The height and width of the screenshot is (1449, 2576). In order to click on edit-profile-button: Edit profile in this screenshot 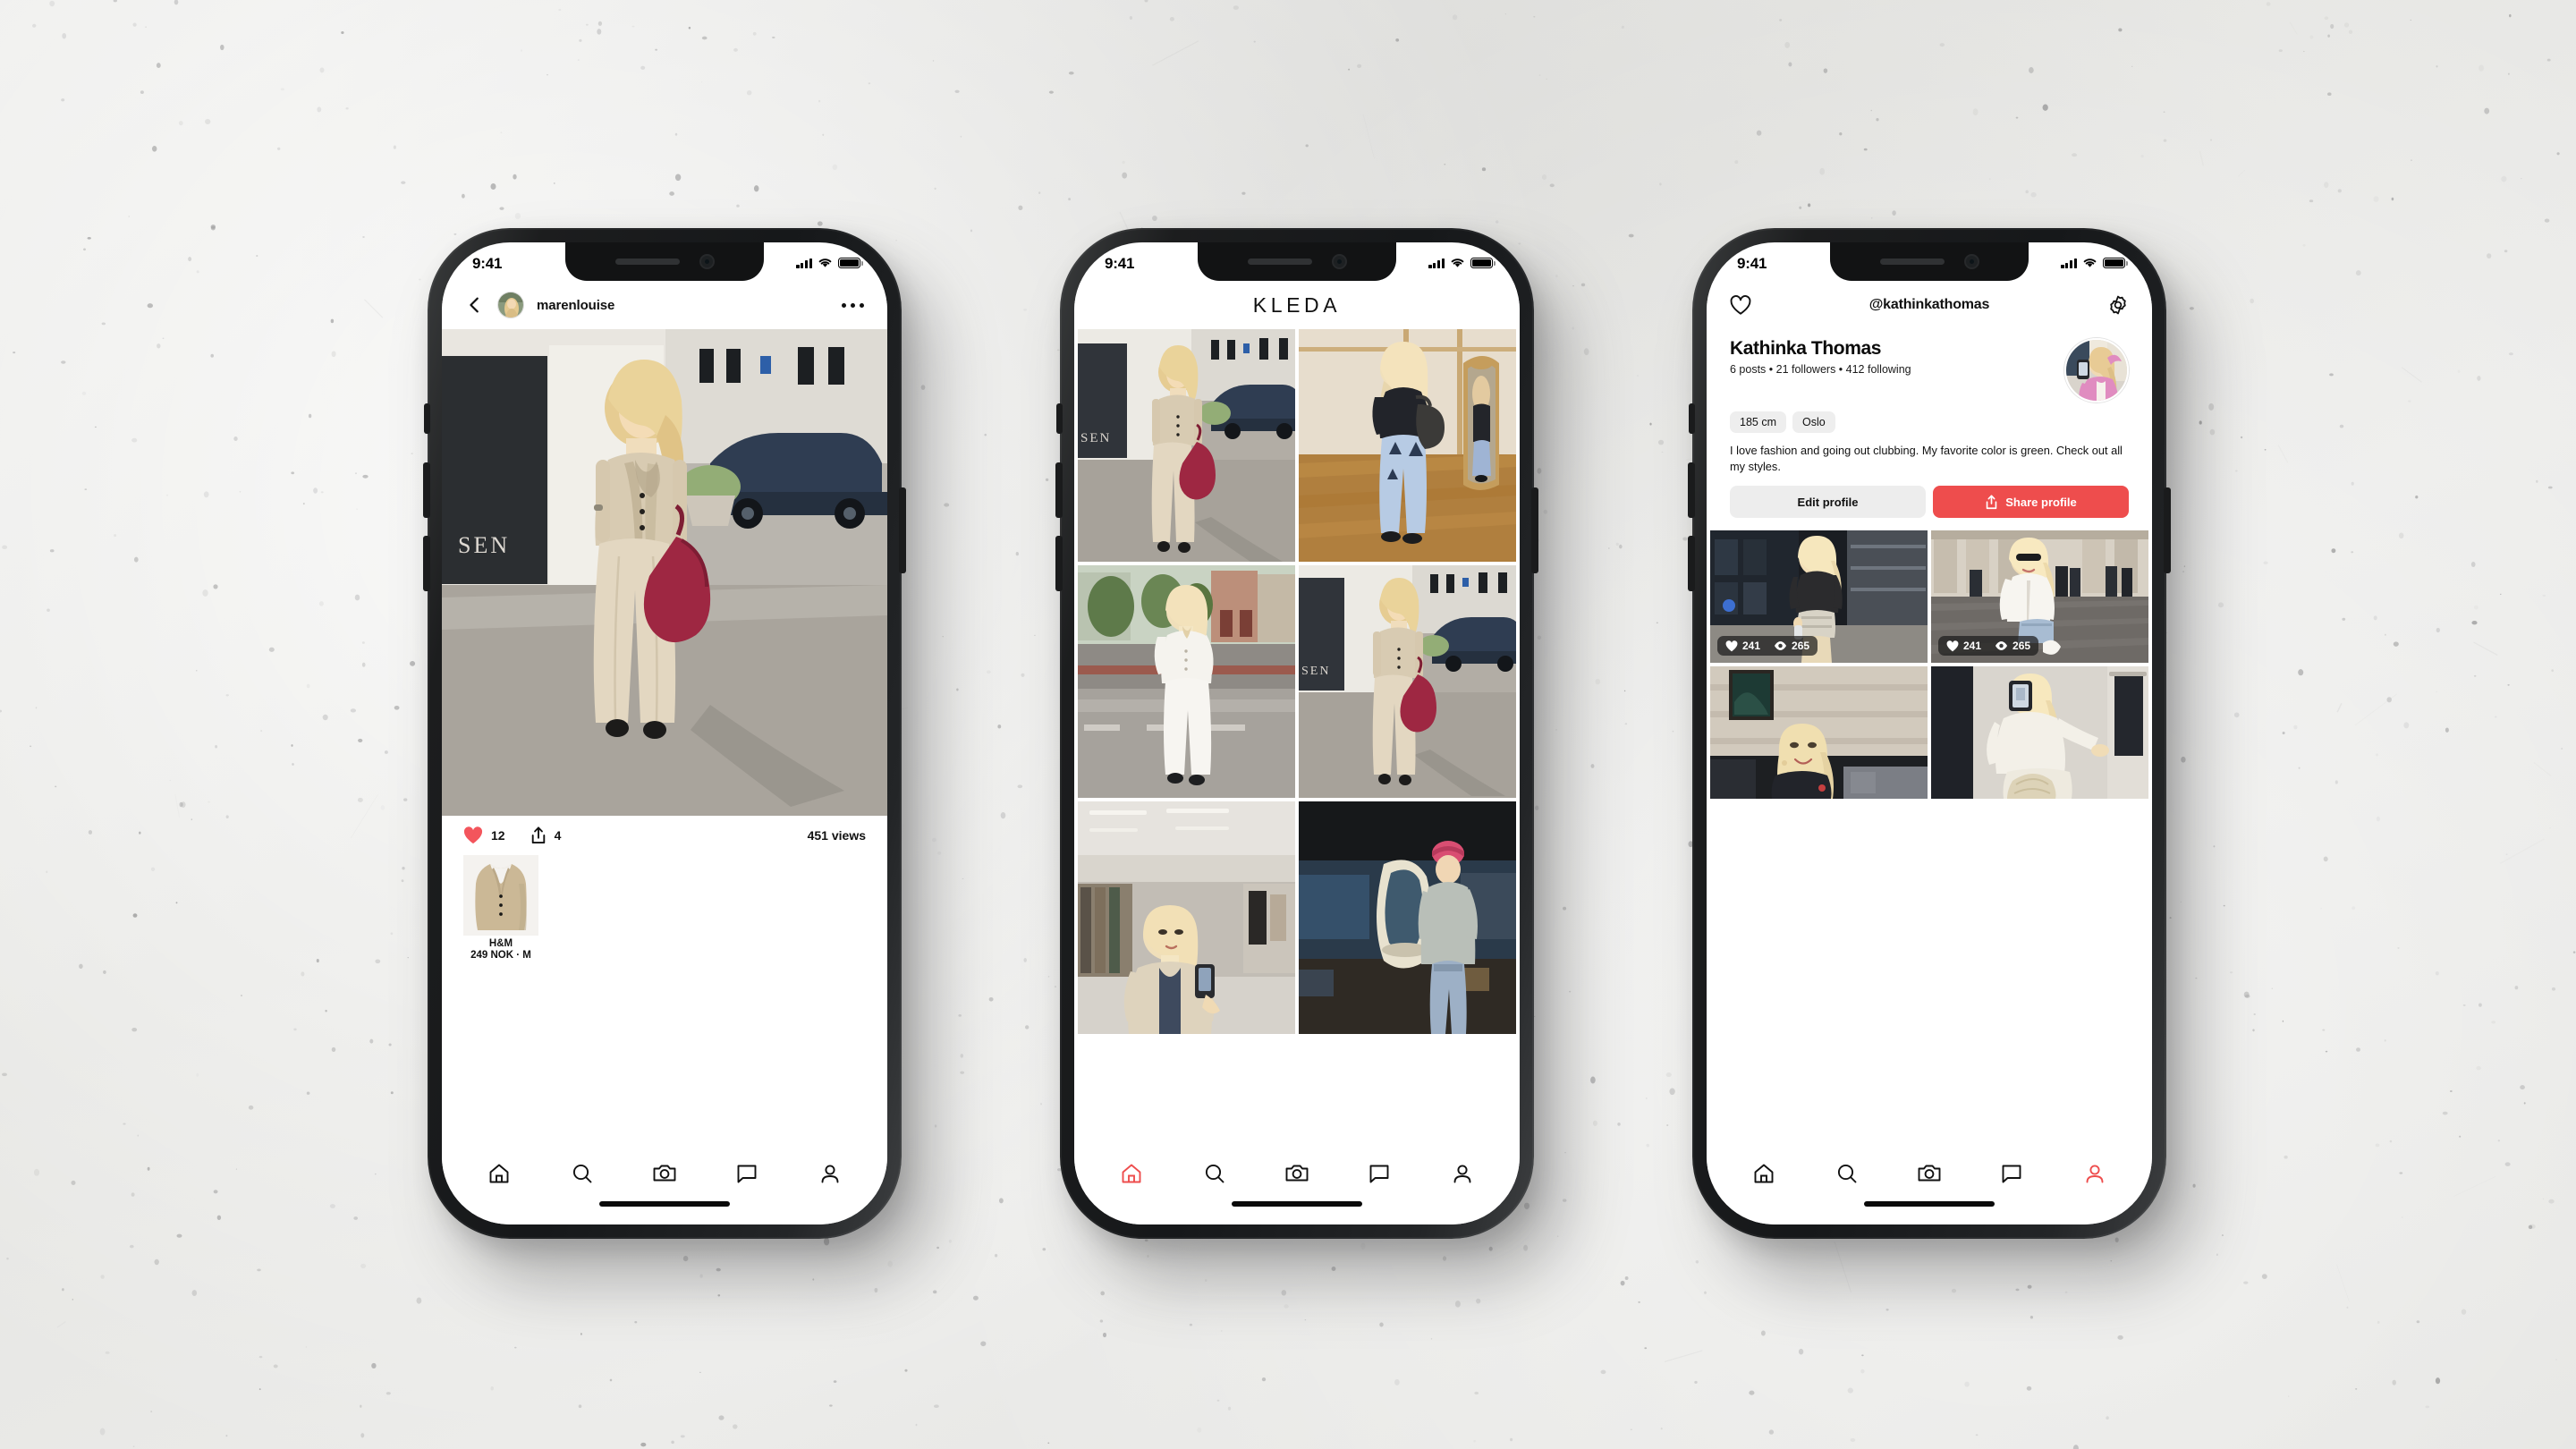, I will do `click(1828, 502)`.